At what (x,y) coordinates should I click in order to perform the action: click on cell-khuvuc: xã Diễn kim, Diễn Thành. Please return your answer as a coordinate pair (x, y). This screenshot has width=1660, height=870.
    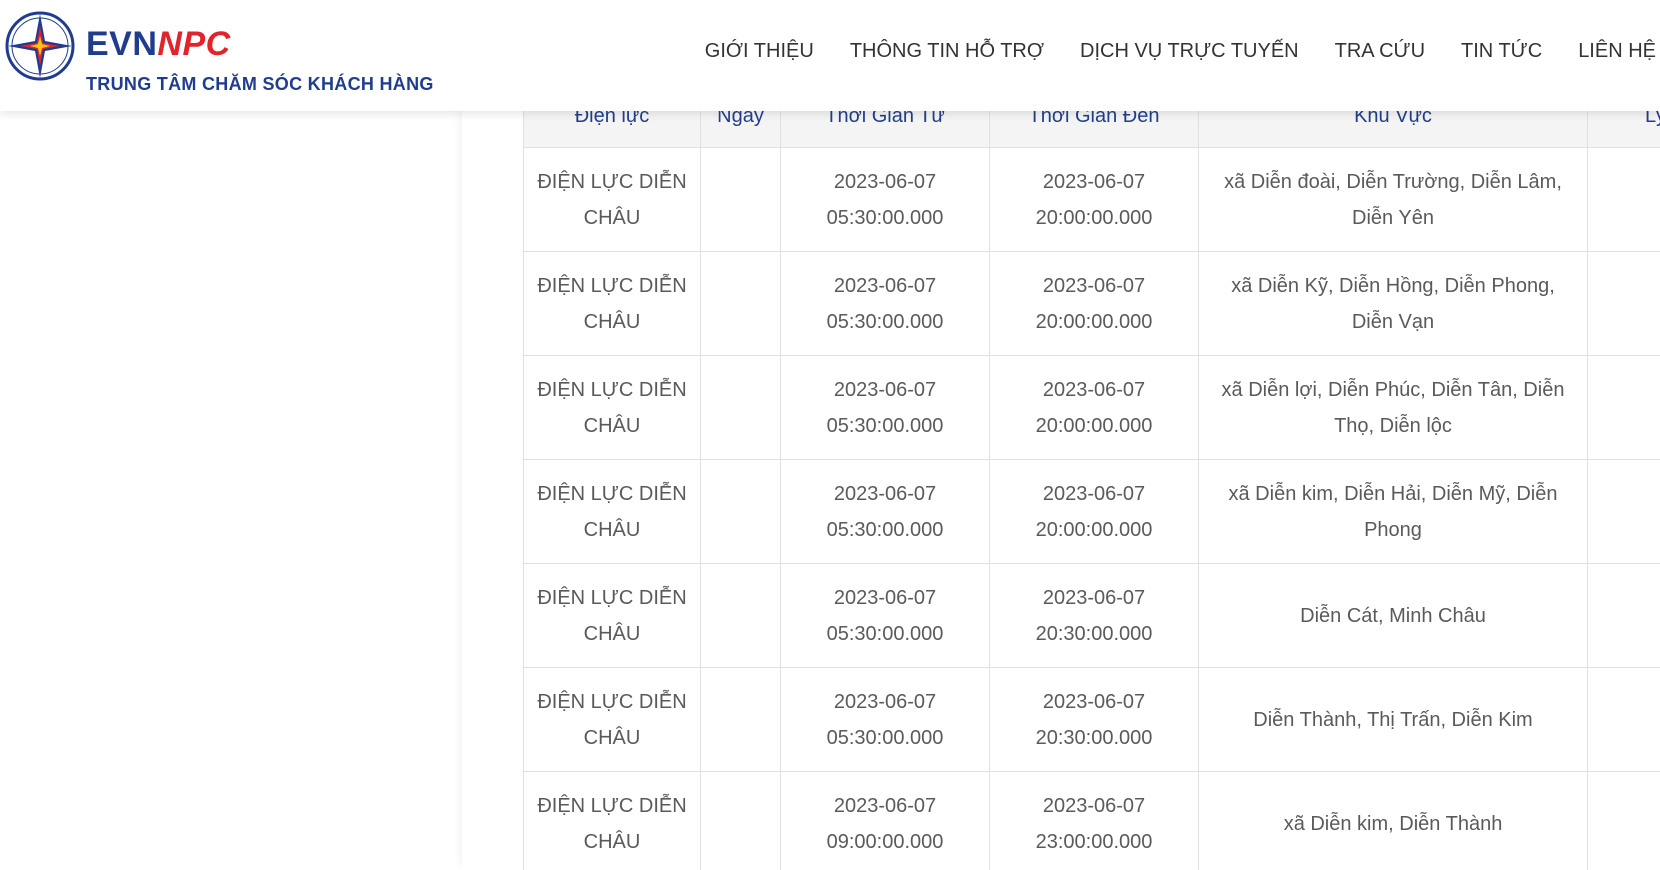
    Looking at the image, I should click on (1393, 820).